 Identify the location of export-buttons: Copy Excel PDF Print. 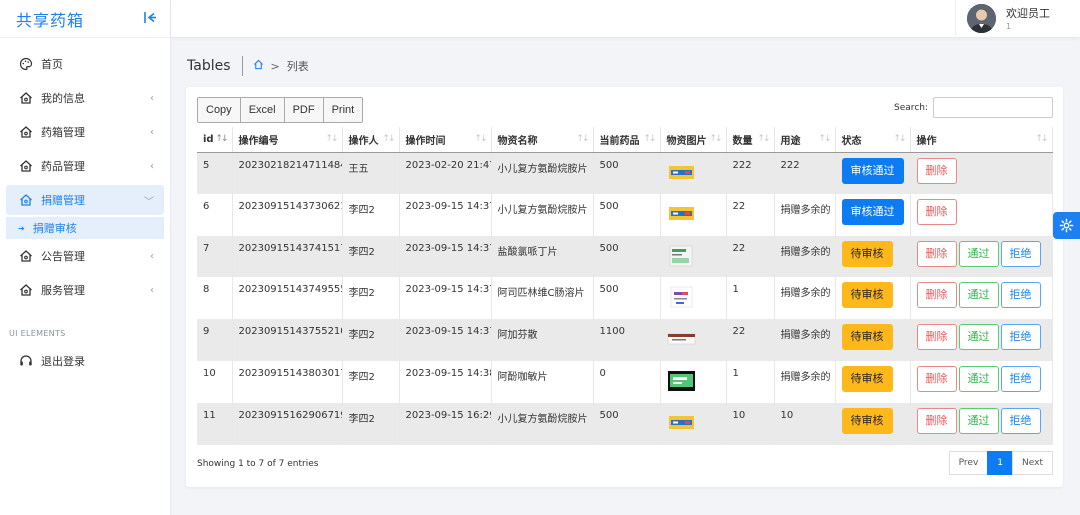
(280, 110).